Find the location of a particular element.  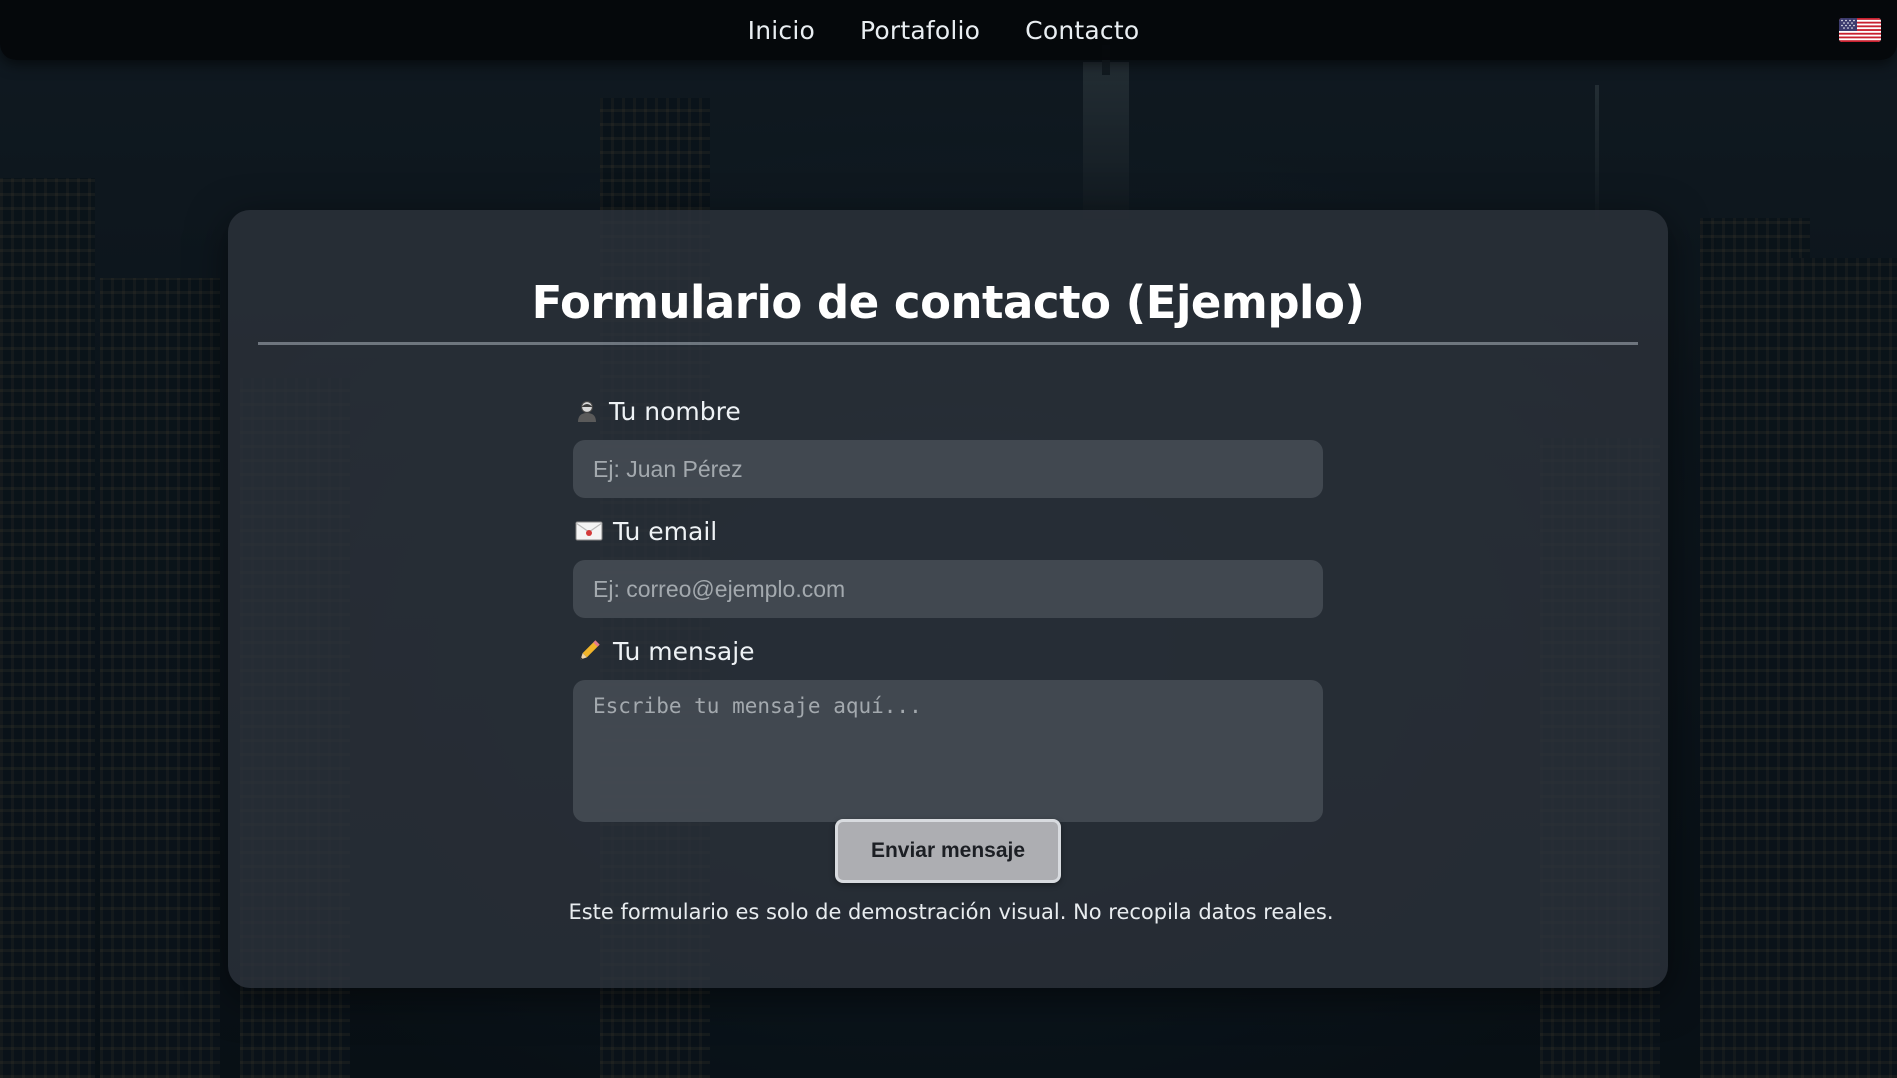

top-navbar: Inicio Portafolio Contacto is located at coordinates (948, 30).